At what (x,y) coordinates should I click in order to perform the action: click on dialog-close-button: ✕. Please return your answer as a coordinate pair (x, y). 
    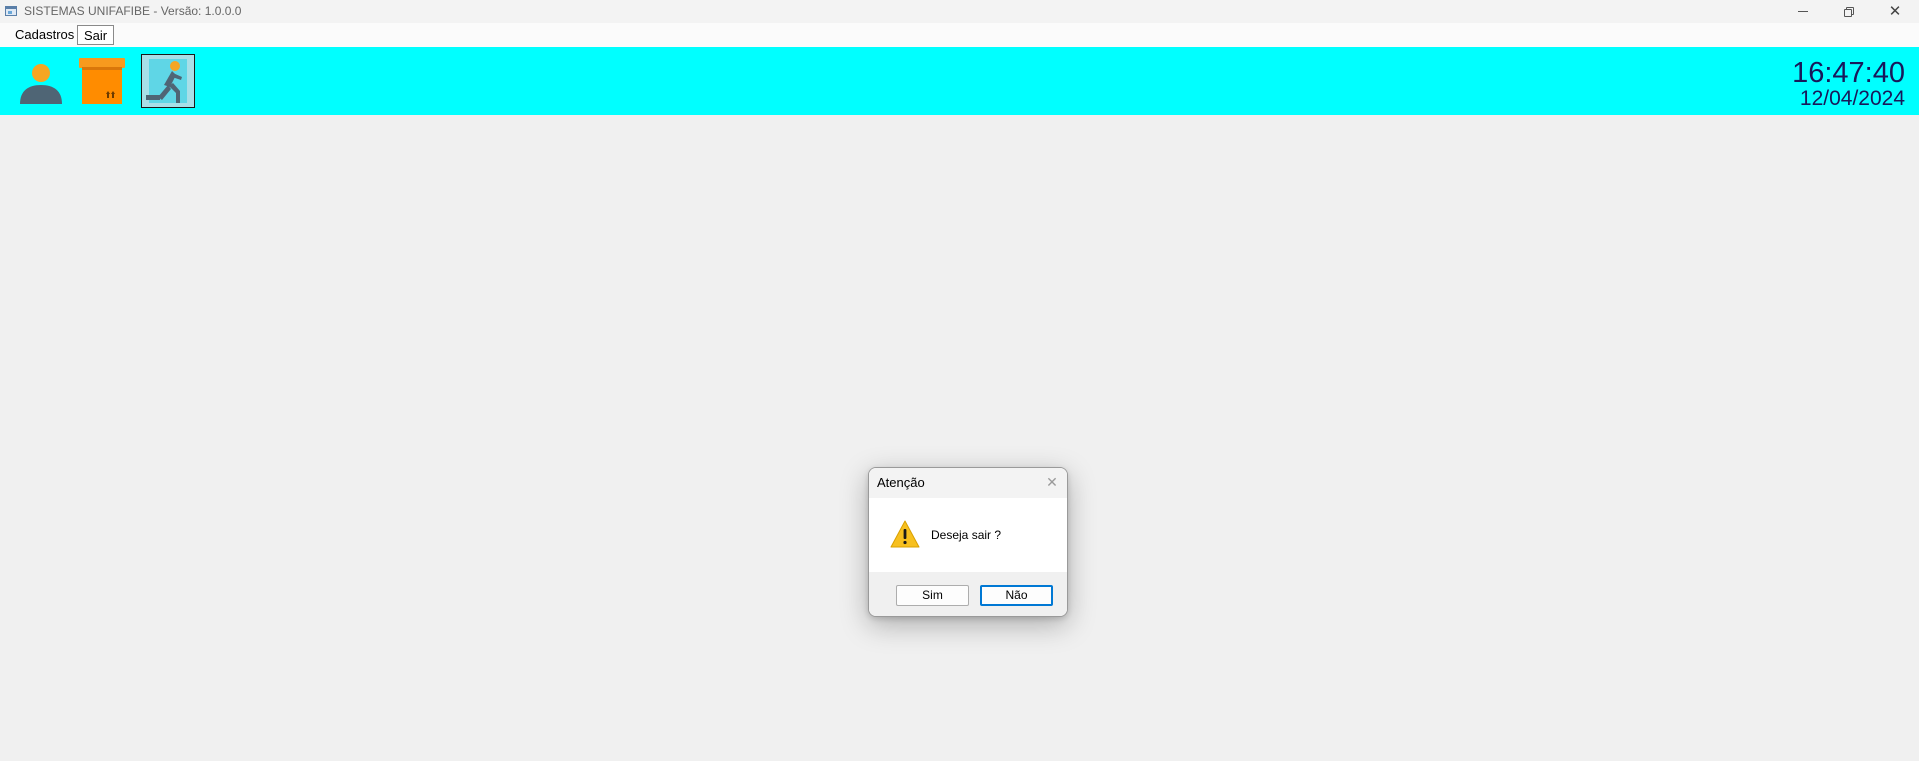
    Looking at the image, I should click on (1052, 482).